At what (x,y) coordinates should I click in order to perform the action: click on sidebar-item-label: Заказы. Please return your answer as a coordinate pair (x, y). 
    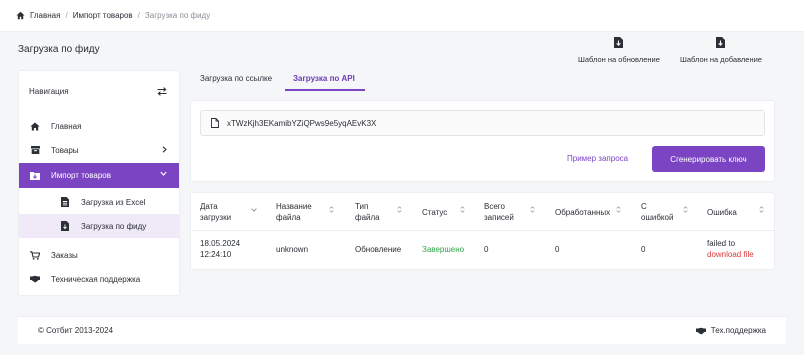
    Looking at the image, I should click on (64, 255).